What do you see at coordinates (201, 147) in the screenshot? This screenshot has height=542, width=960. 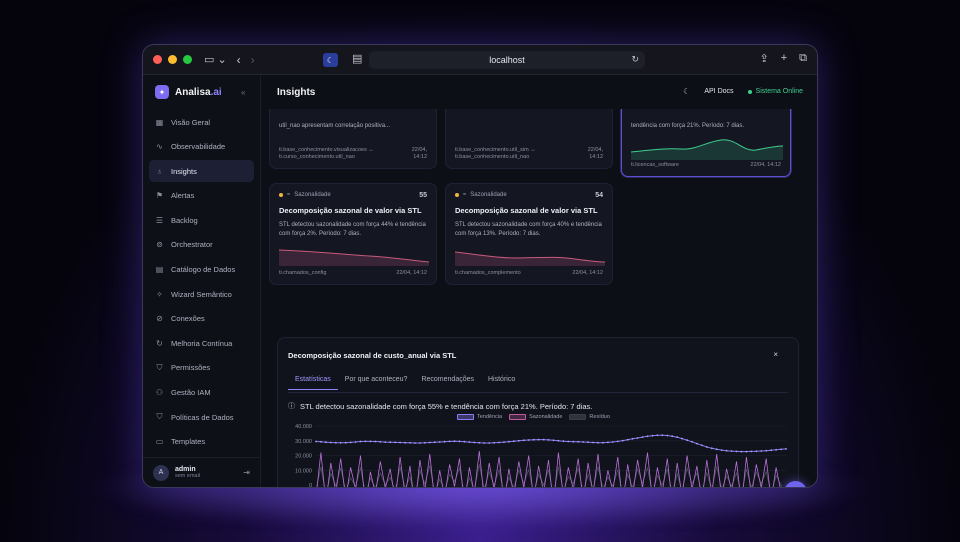 I see `sidebar-item-observabilidade: ∿ Observabilidade` at bounding box center [201, 147].